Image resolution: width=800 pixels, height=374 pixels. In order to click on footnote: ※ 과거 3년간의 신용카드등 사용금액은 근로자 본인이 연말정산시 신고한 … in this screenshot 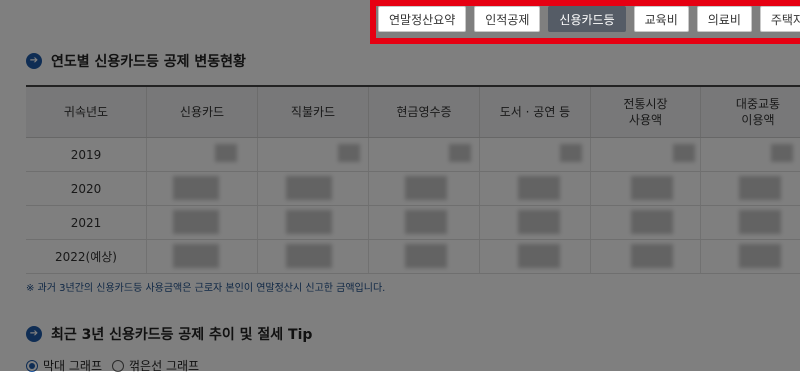, I will do `click(206, 288)`.